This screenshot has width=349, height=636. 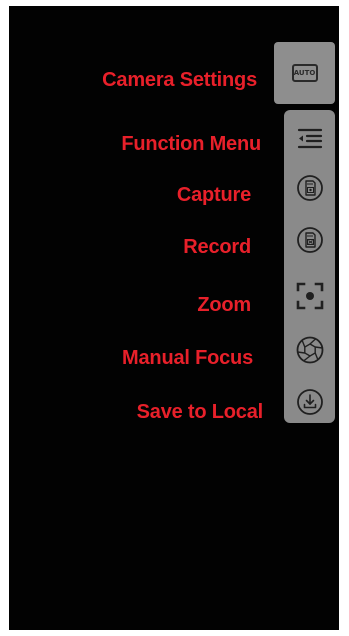 I want to click on record-button, so click(x=309, y=240).